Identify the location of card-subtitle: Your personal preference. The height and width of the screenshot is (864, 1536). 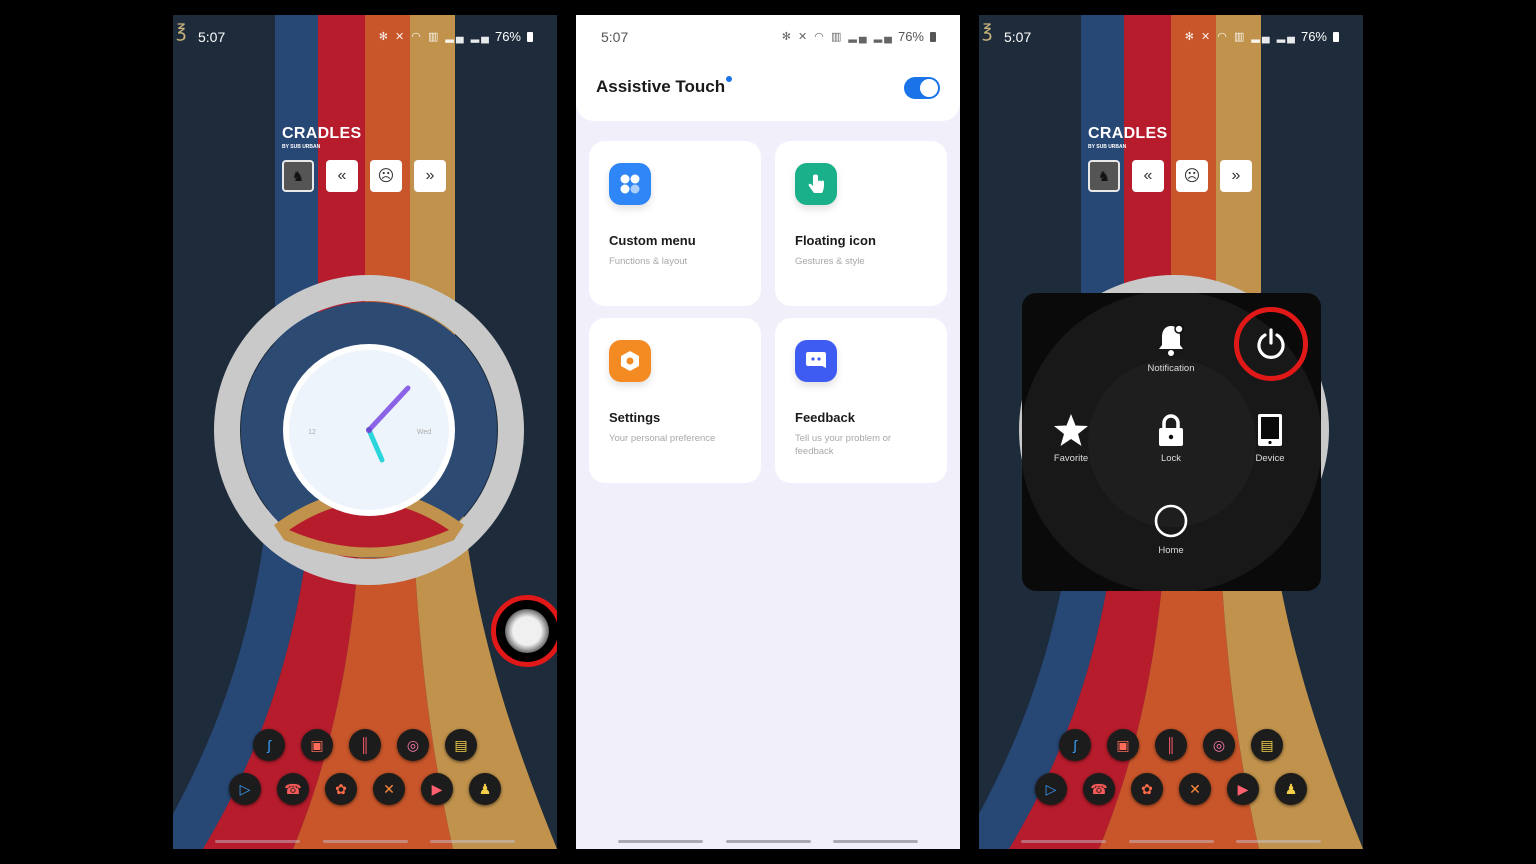
(662, 438).